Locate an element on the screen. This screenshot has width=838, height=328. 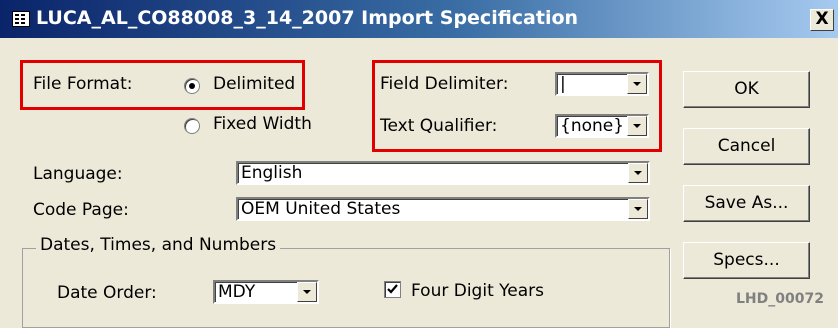
fixed-width-label: Fixed Width is located at coordinates (262, 124).